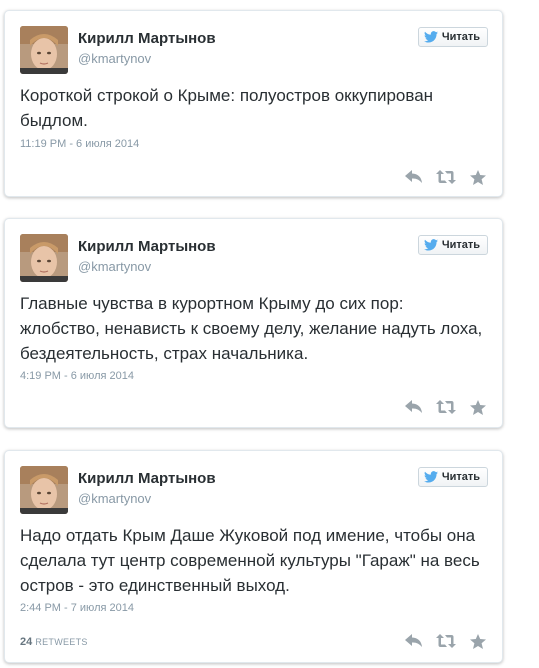 Image resolution: width=539 pixels, height=668 pixels. What do you see at coordinates (77, 376) in the screenshot?
I see `tweet-date: 4:19 PM - 6 июля 2014` at bounding box center [77, 376].